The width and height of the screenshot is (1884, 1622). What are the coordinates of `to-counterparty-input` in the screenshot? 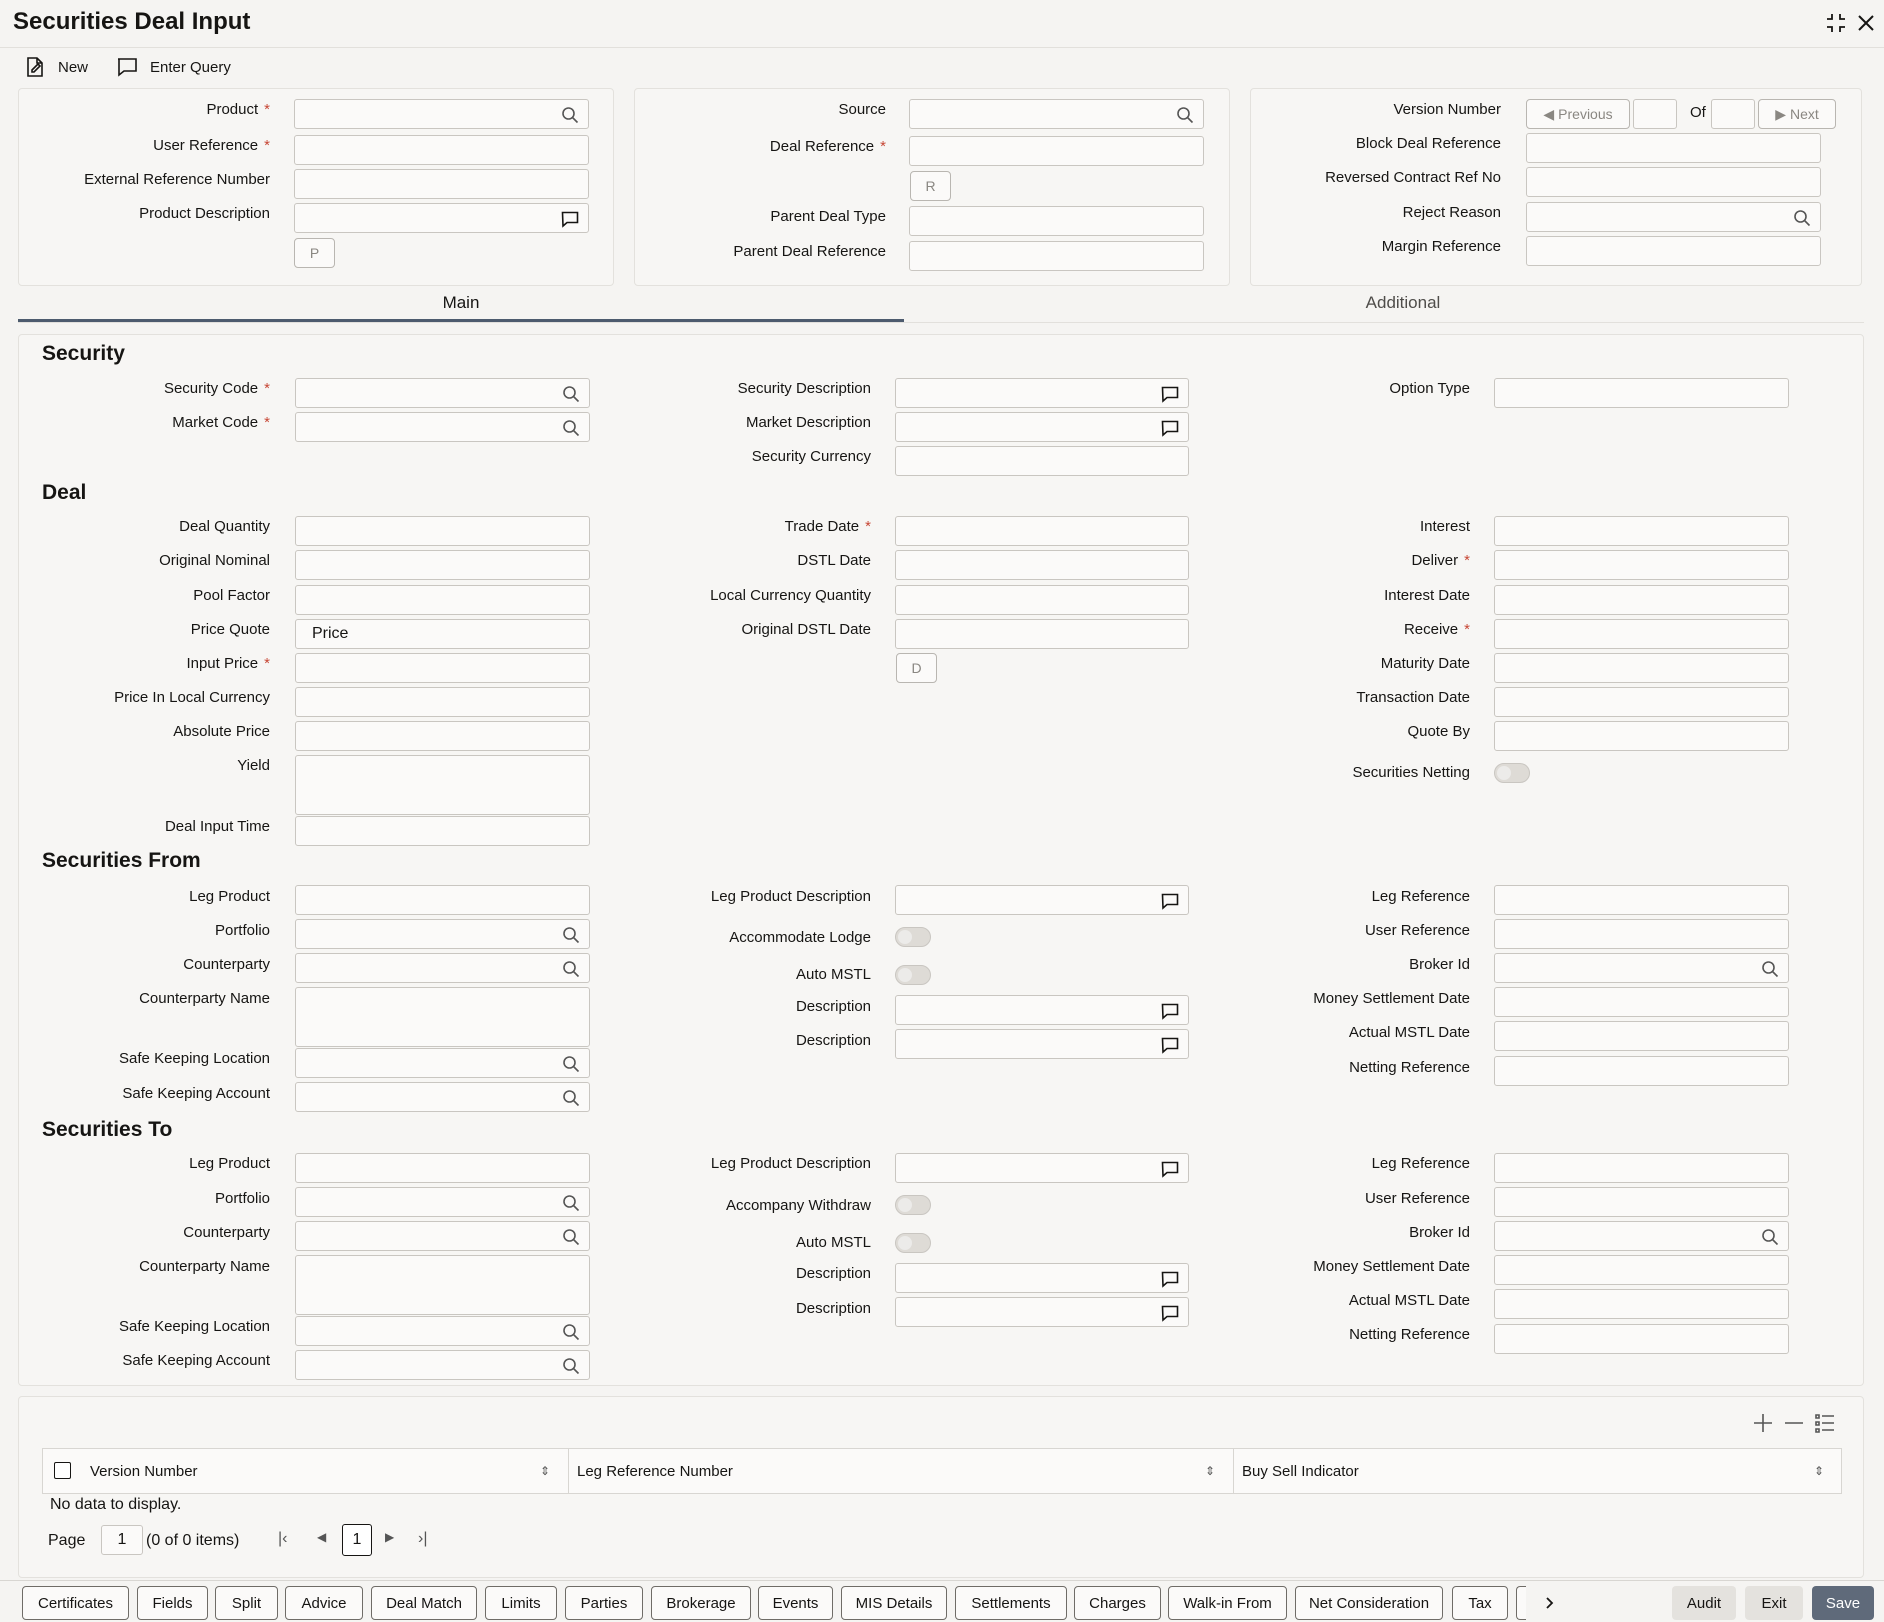 It's located at (442, 1236).